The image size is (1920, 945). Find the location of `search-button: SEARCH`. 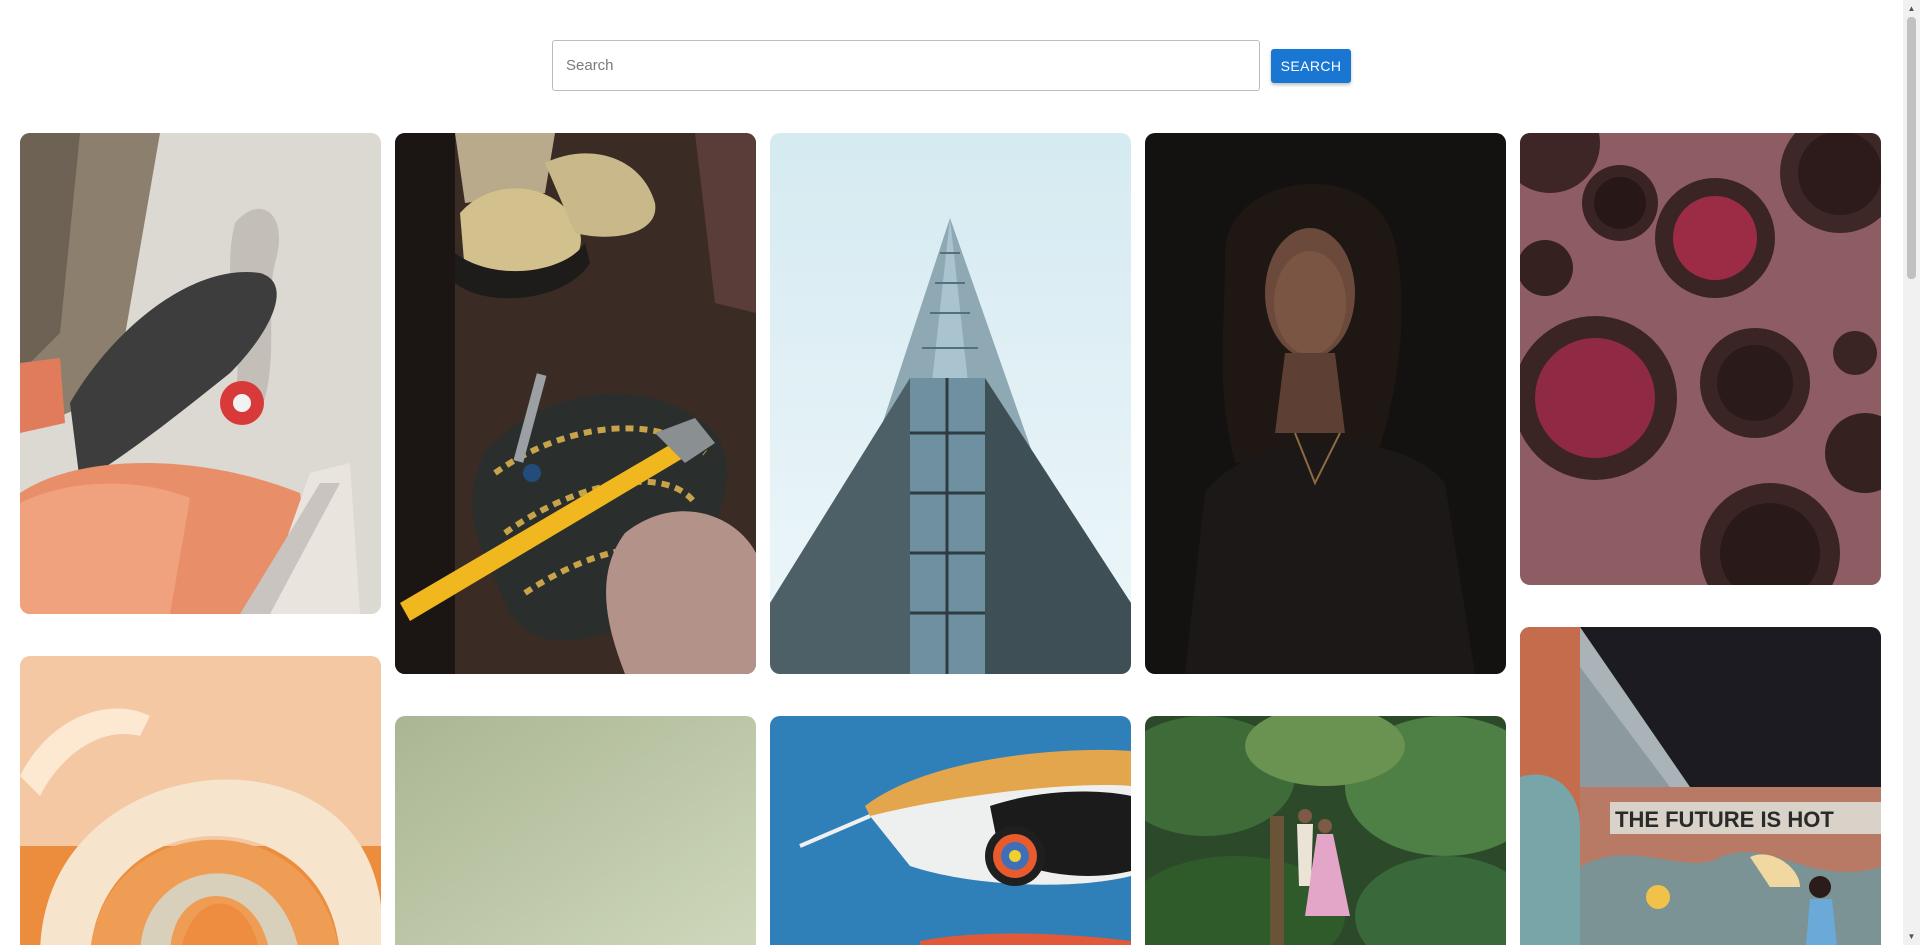

search-button: SEARCH is located at coordinates (1311, 65).